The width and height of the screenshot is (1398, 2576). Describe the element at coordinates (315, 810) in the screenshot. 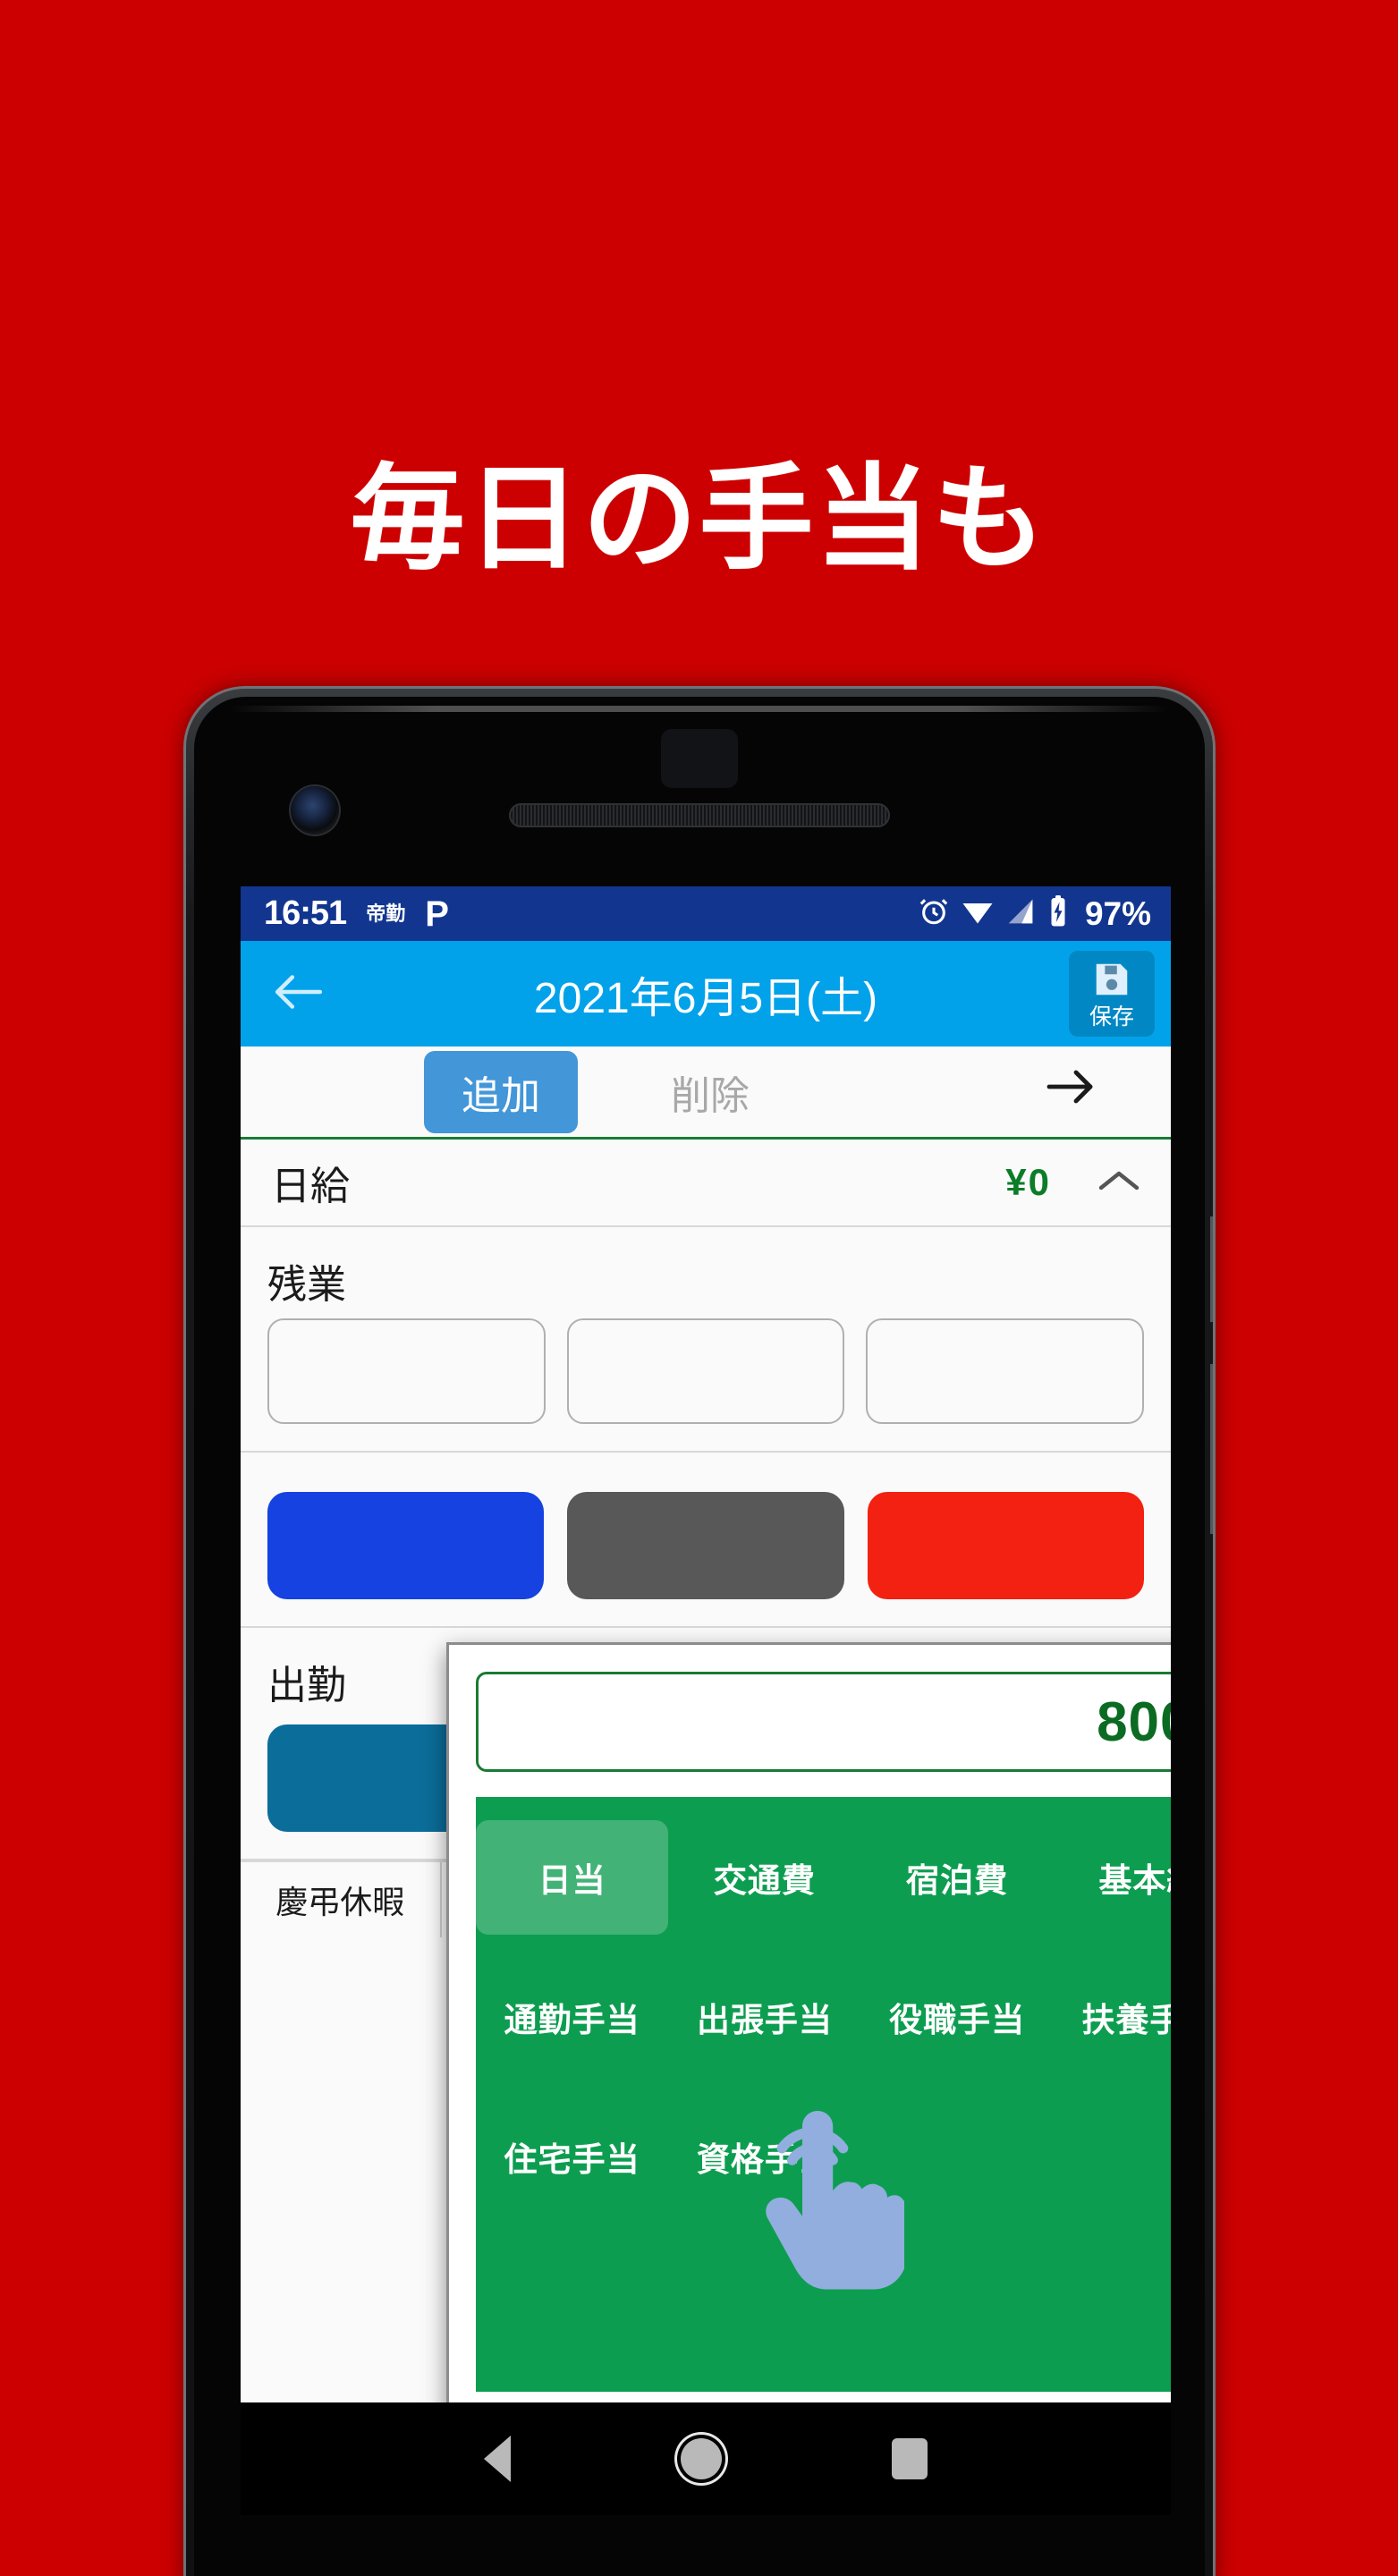

I see `front-camera-icon` at that location.